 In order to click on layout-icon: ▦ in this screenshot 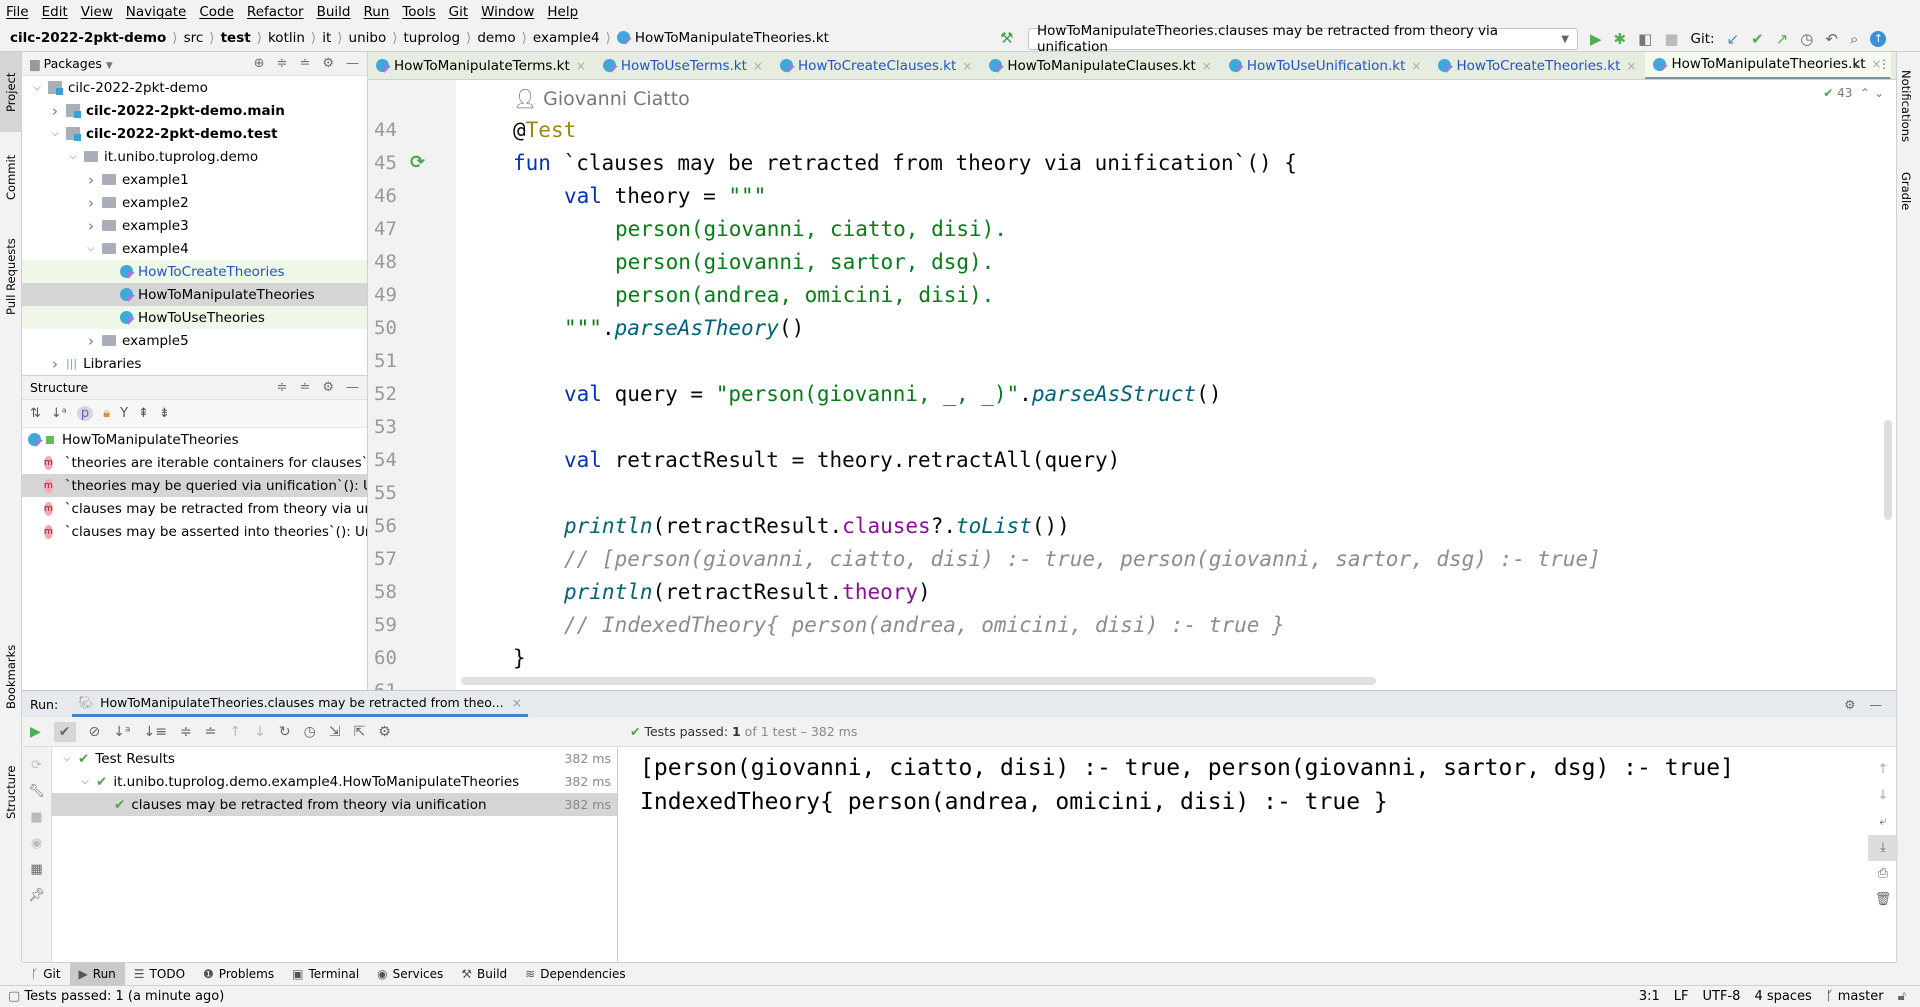, I will do `click(36, 870)`.